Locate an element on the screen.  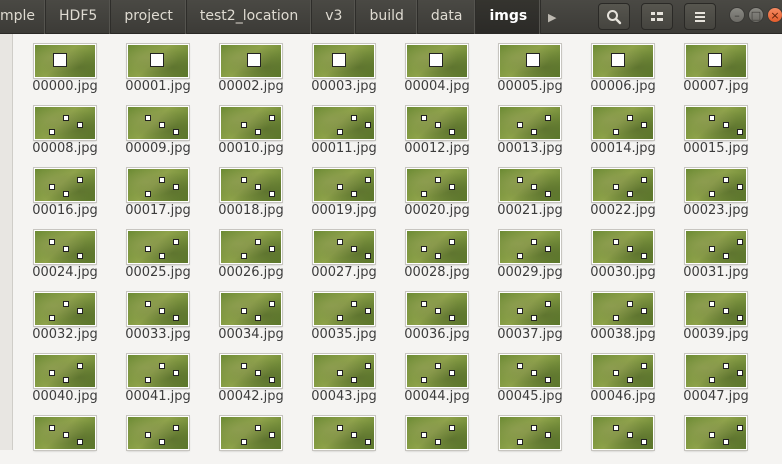
file-item: 00023.jpg is located at coordinates (714, 188).